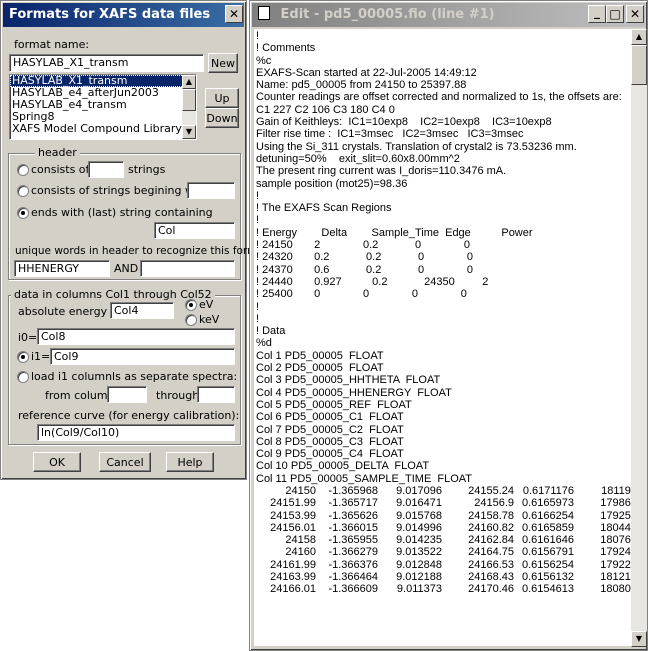 This screenshot has height=651, width=648. I want to click on table-cell: -1.366609, so click(353, 589).